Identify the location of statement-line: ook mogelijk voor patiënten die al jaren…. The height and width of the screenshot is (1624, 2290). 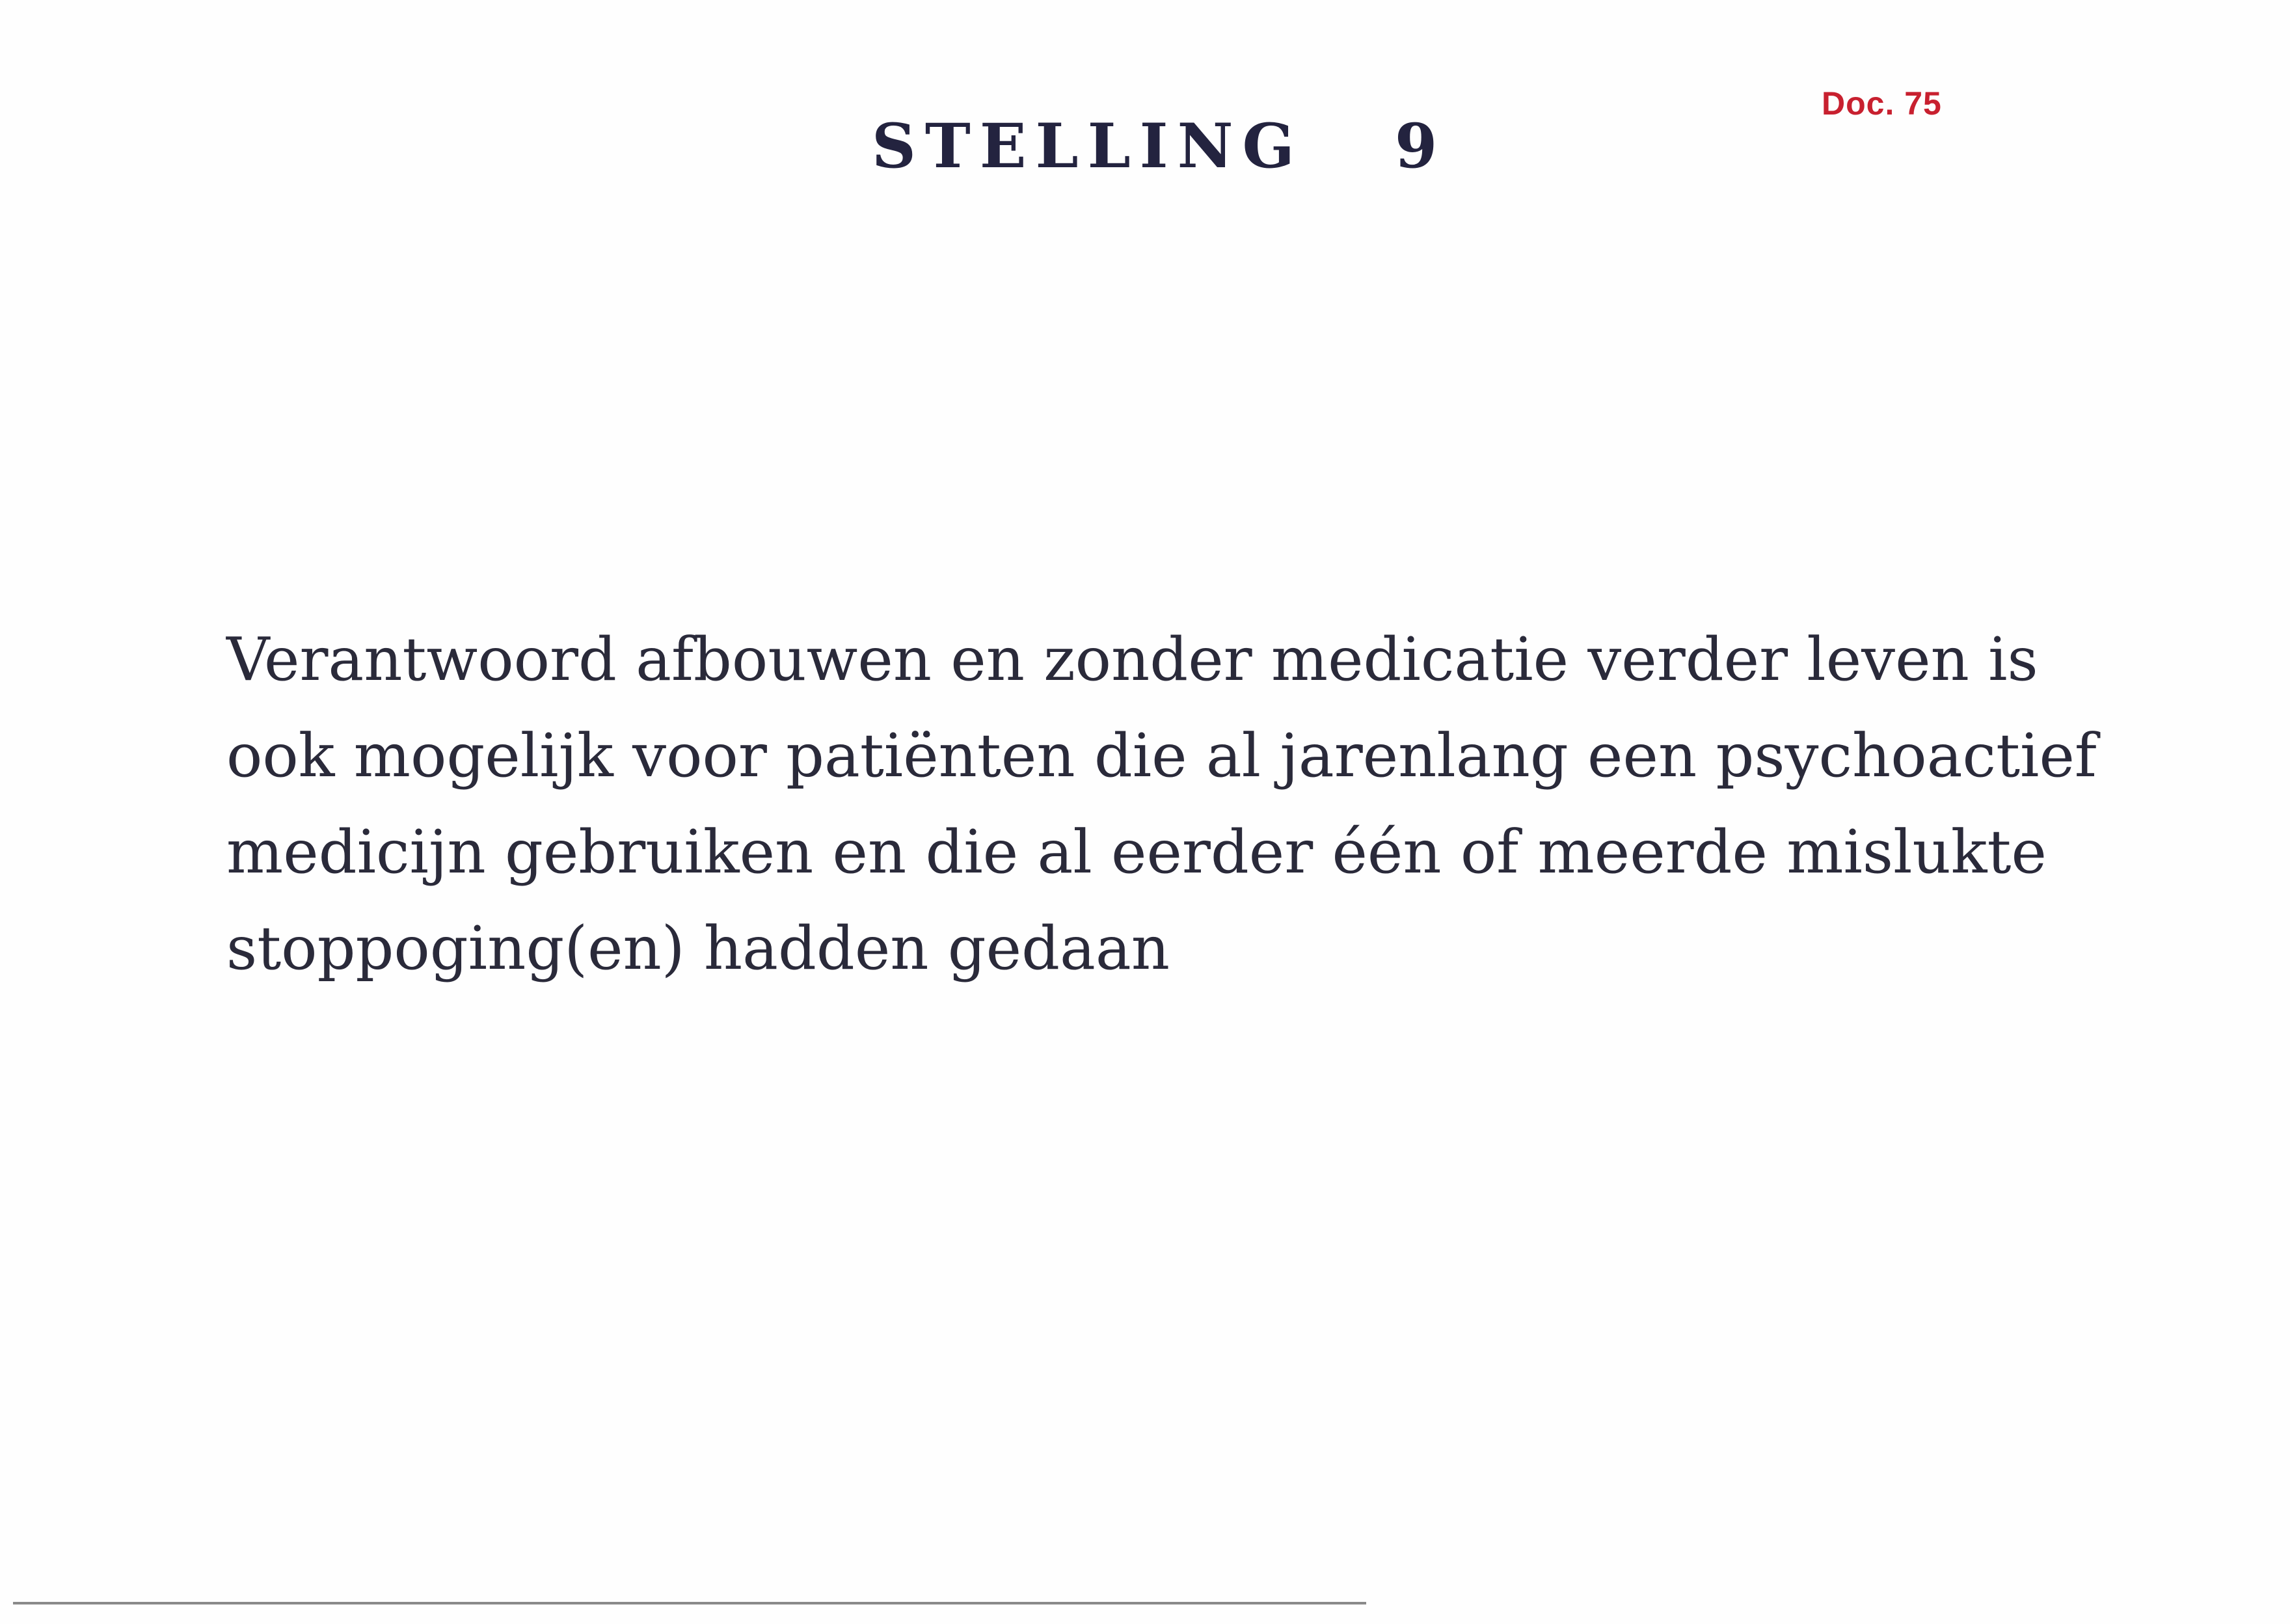
(1161, 756).